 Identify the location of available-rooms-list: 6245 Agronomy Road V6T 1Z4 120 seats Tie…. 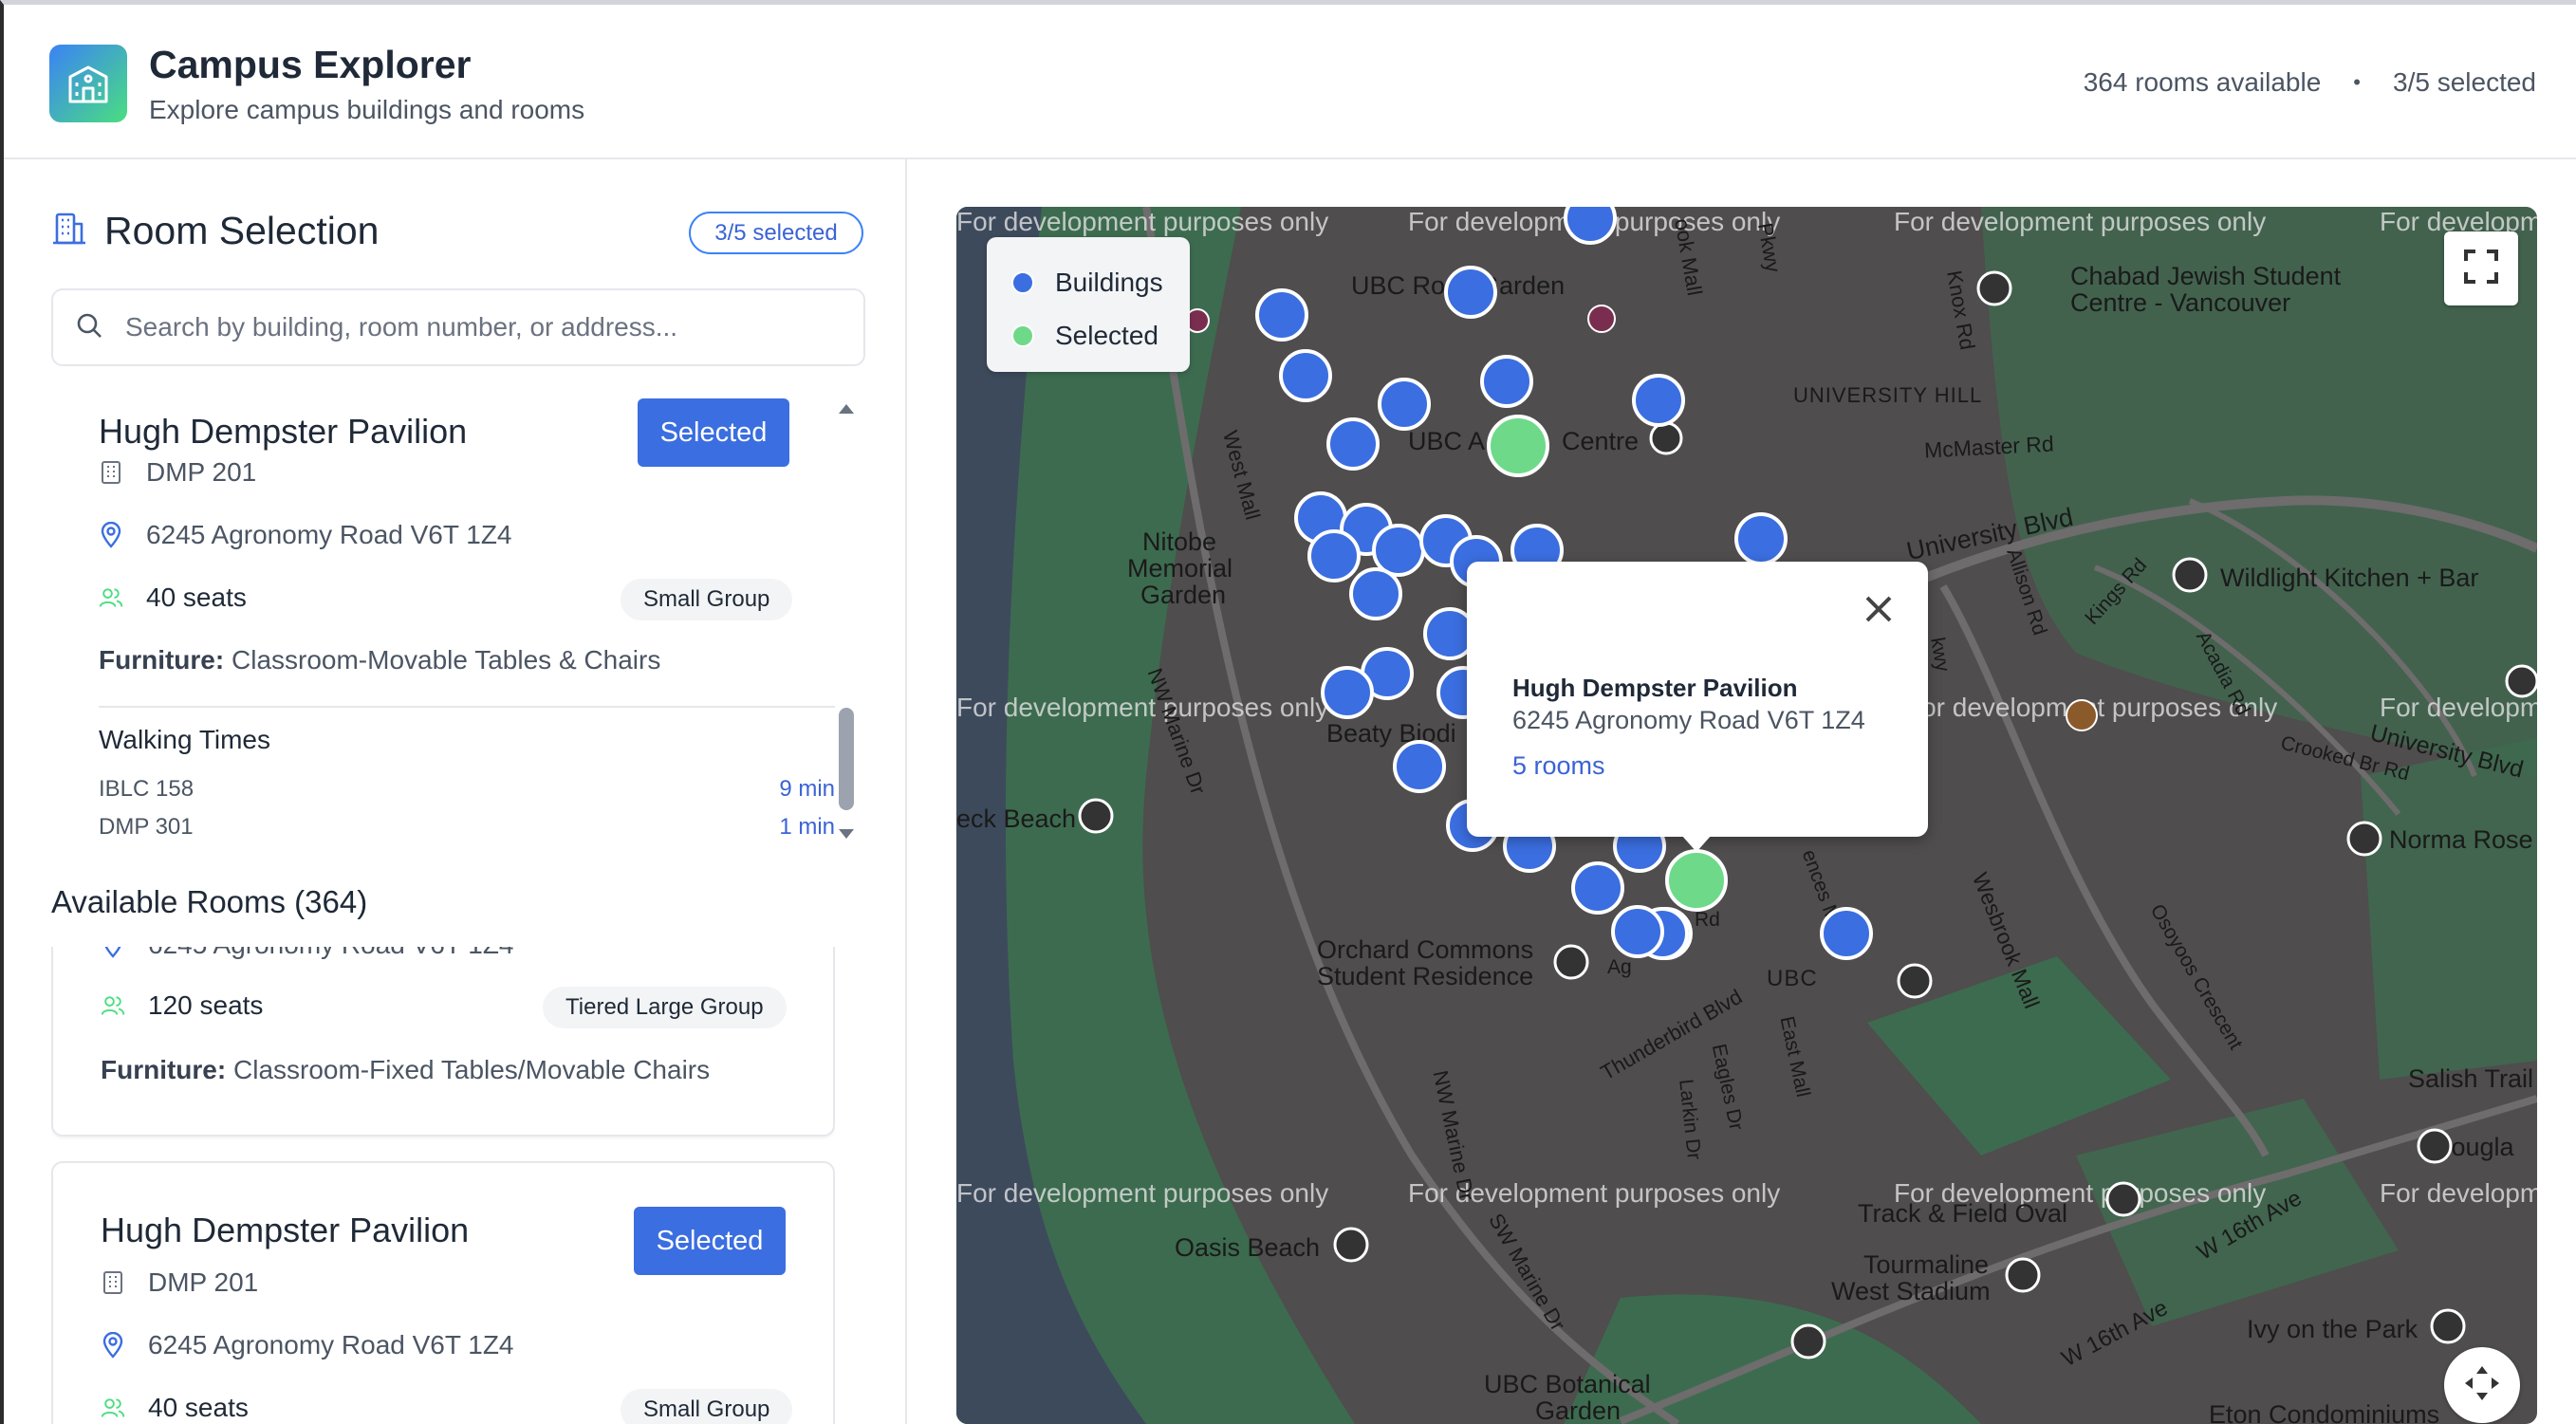
(443, 1185).